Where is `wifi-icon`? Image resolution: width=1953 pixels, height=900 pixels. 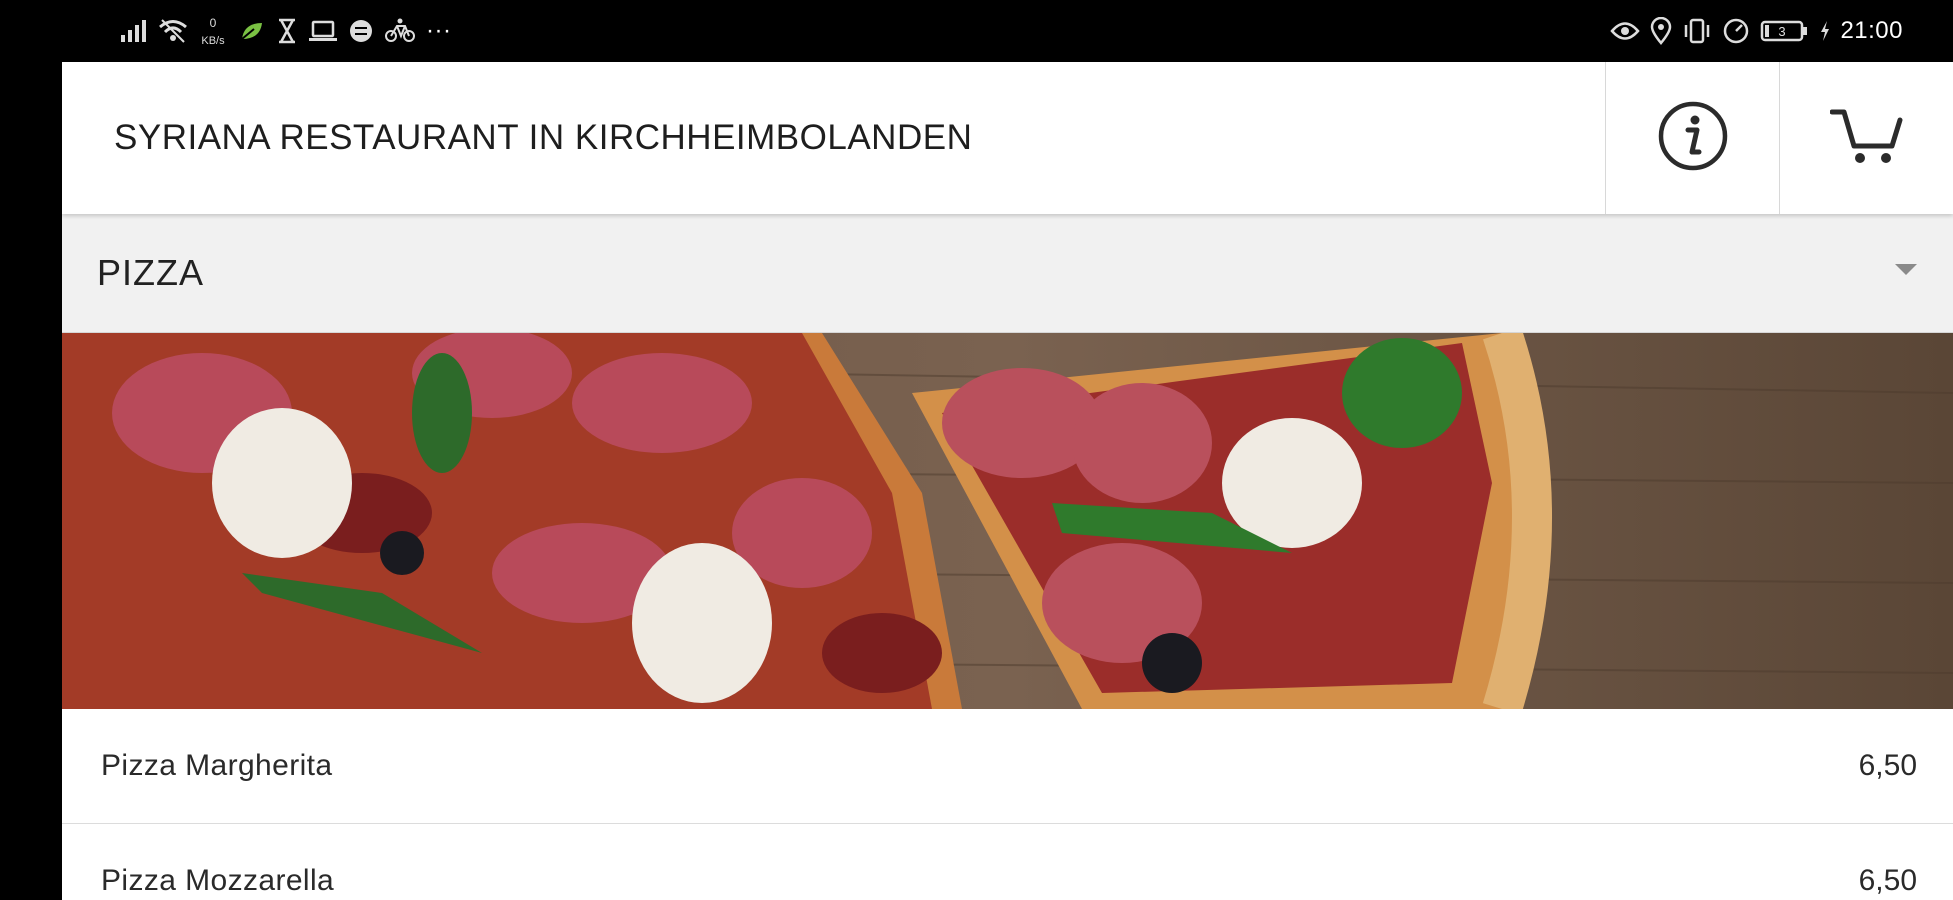
wifi-icon is located at coordinates (173, 31).